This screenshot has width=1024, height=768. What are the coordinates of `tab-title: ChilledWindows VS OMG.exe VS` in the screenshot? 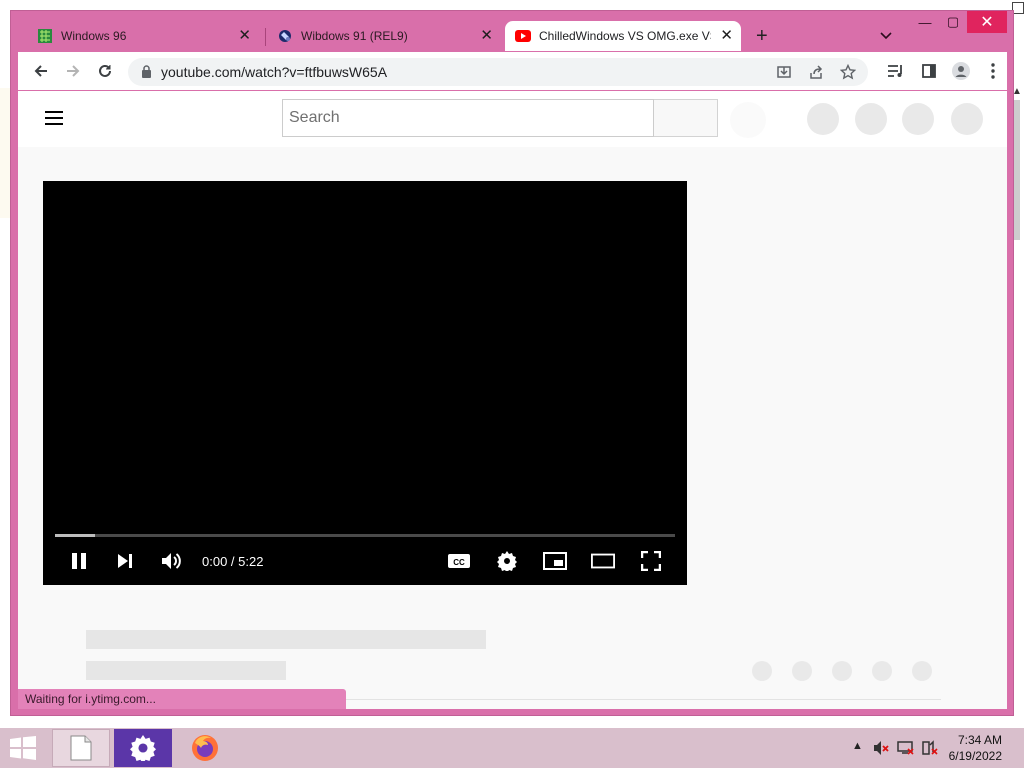 It's located at (625, 36).